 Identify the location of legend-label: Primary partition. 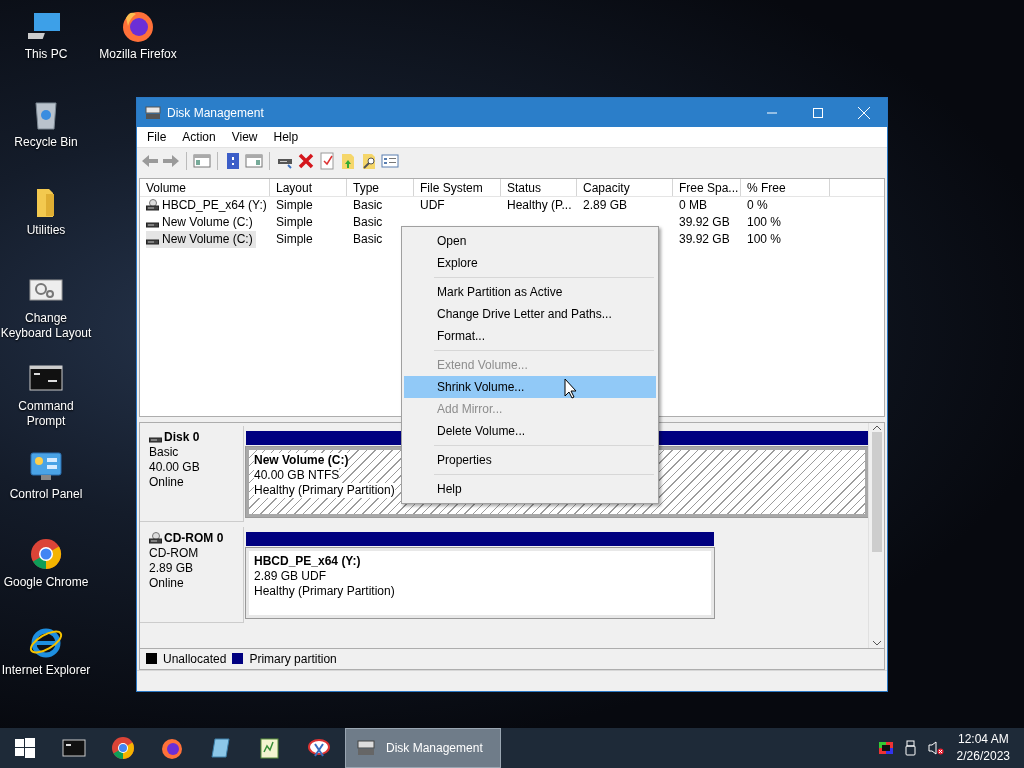
(293, 658).